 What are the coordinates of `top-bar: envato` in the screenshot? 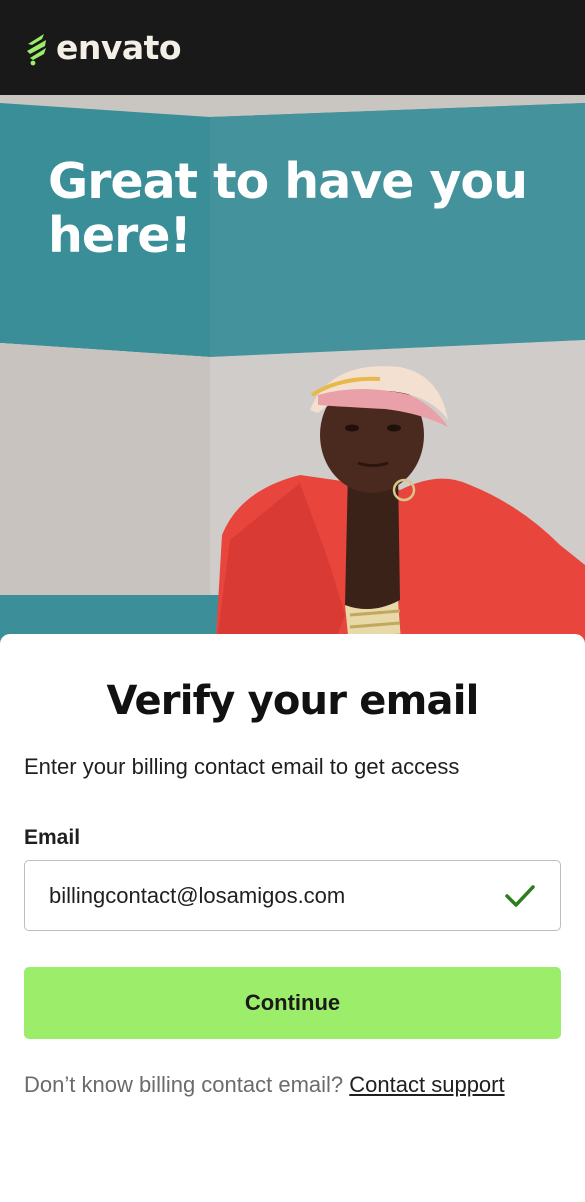 It's located at (292, 47).